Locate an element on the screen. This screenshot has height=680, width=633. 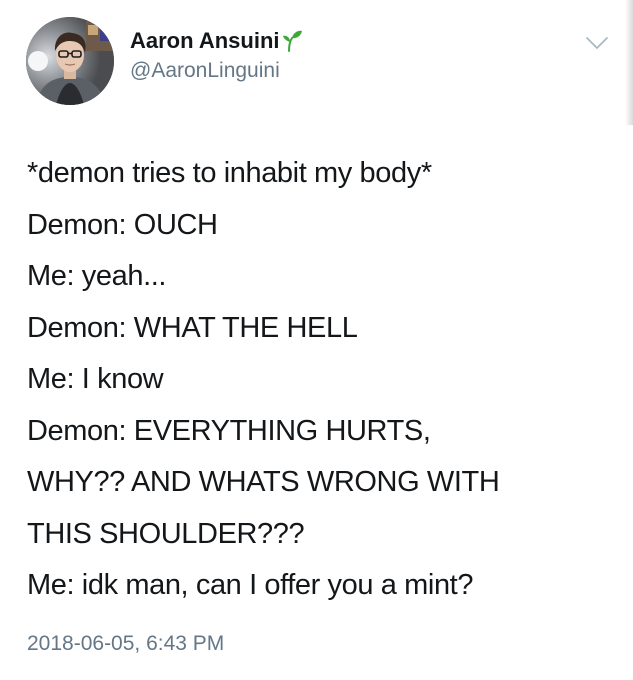
avatar is located at coordinates (70, 61).